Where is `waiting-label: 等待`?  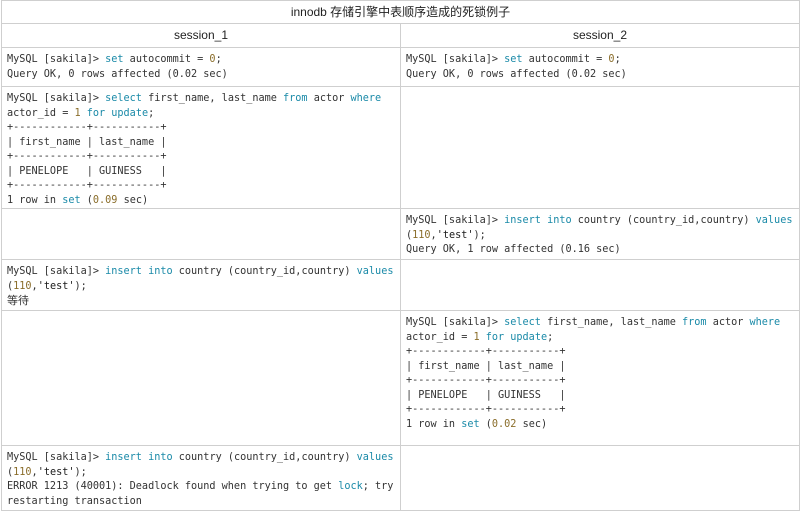
waiting-label: 等待 is located at coordinates (18, 300).